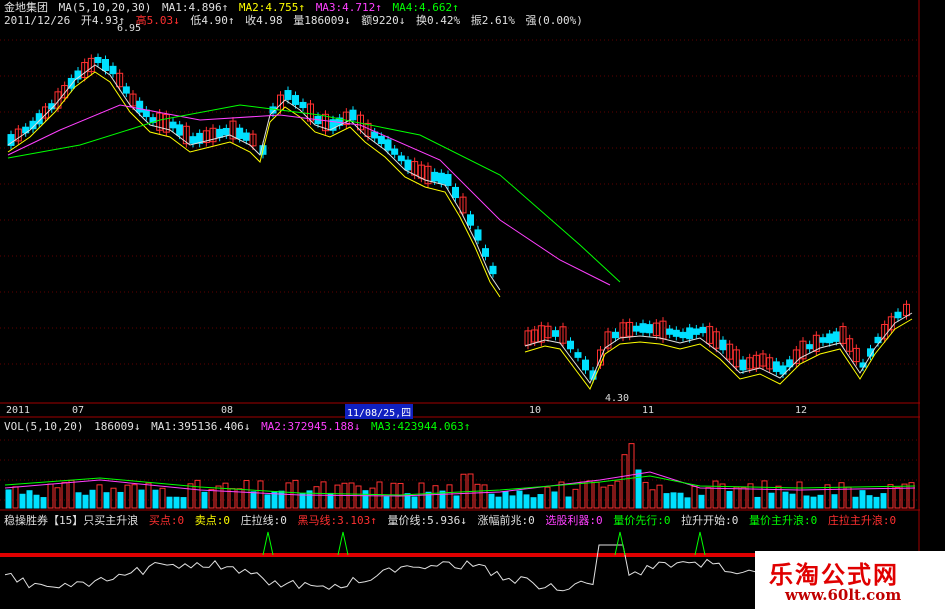 The height and width of the screenshot is (609, 945). What do you see at coordinates (843, 595) in the screenshot?
I see `watermark-url: www.60lt.com` at bounding box center [843, 595].